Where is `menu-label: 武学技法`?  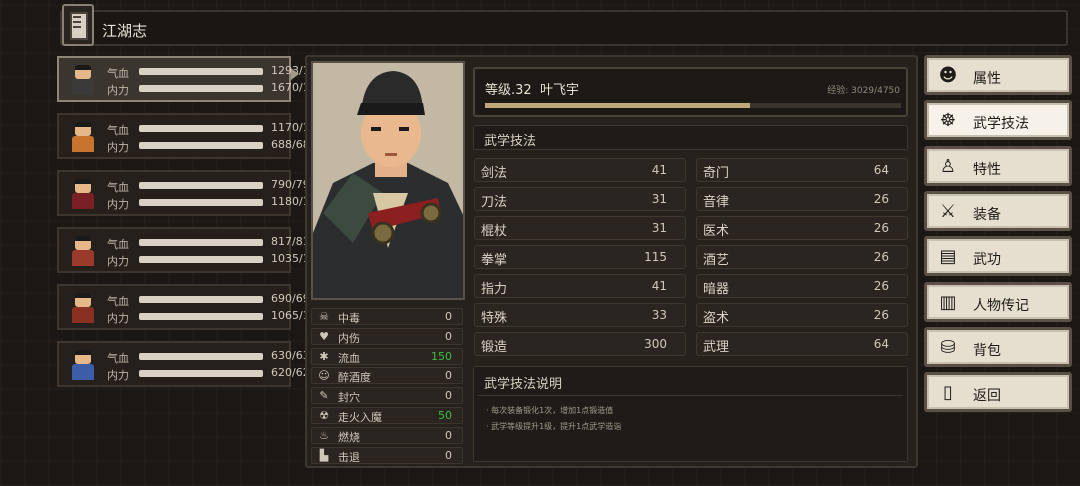
menu-label: 武学技法 is located at coordinates (1001, 124).